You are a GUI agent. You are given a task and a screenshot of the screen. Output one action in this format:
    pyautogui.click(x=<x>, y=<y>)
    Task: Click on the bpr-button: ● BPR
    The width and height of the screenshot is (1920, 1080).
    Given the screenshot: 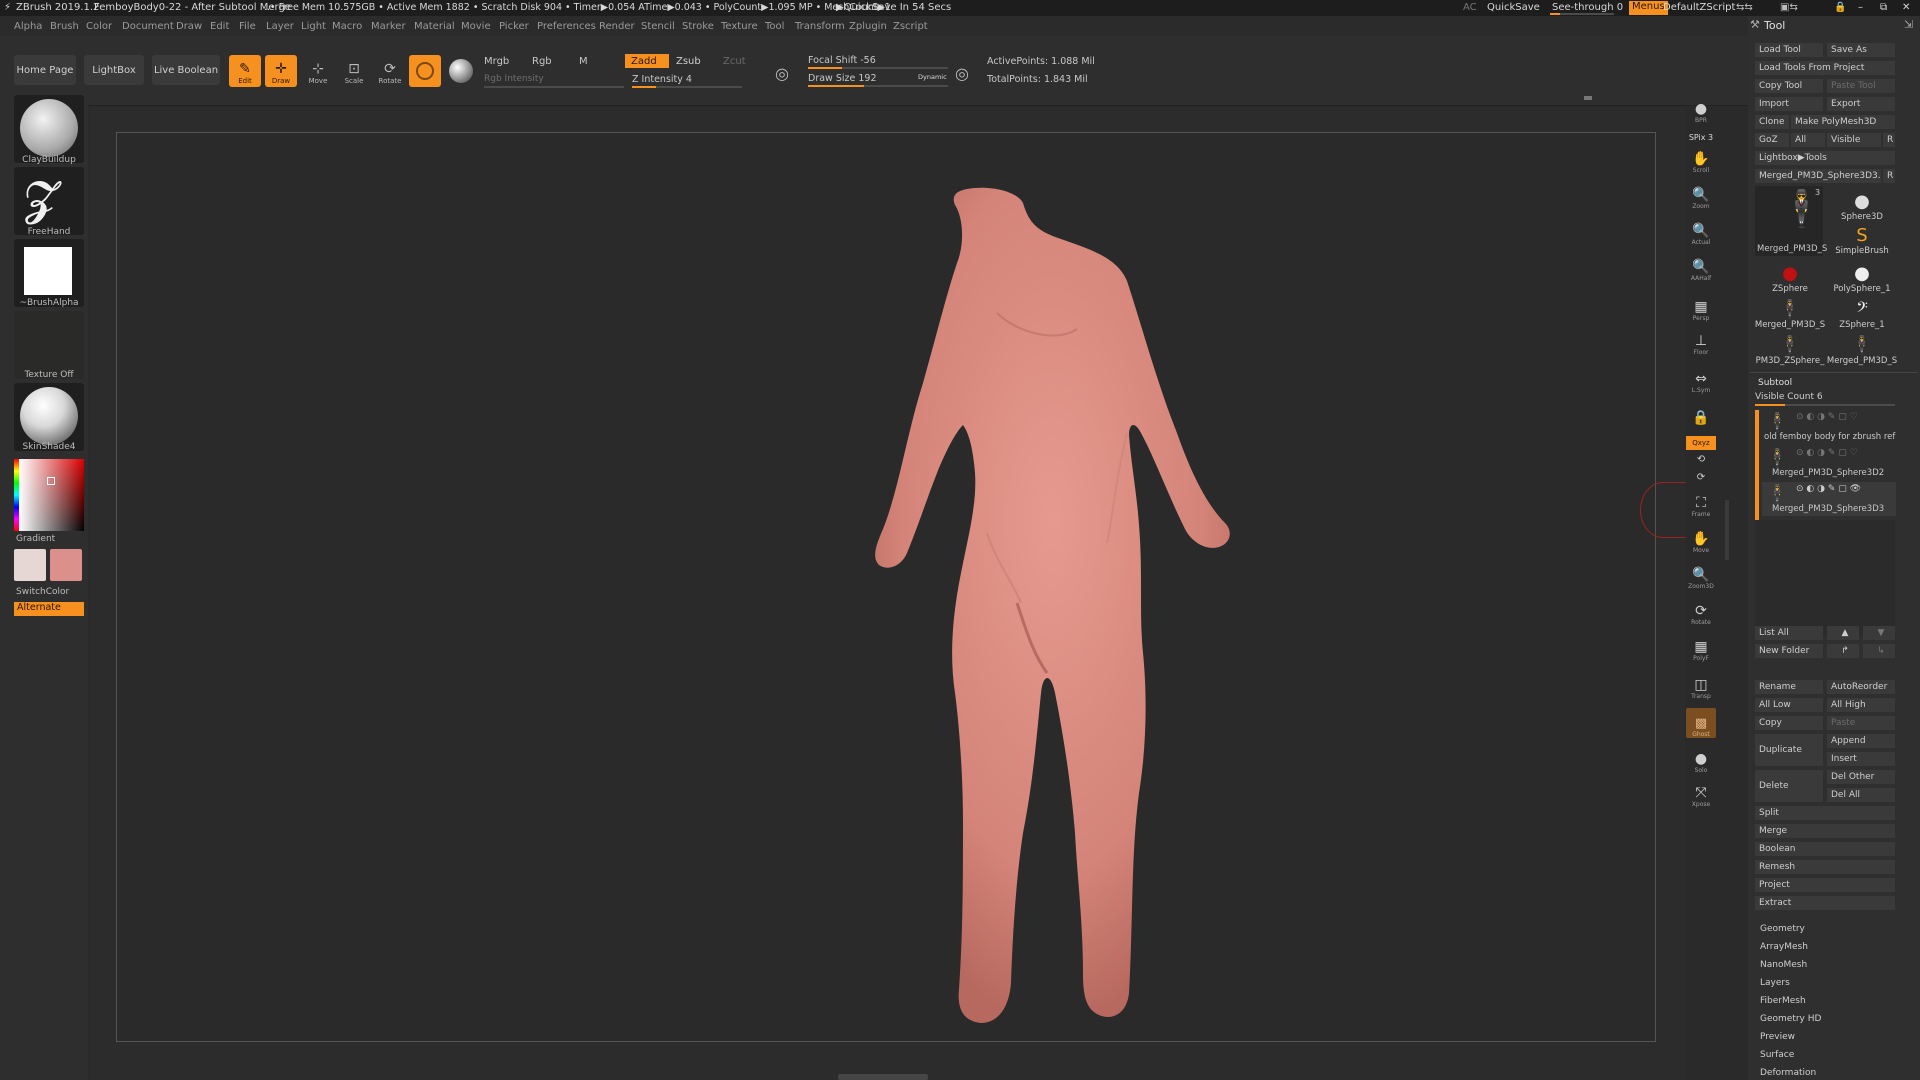 What is the action you would take?
    pyautogui.click(x=1701, y=109)
    